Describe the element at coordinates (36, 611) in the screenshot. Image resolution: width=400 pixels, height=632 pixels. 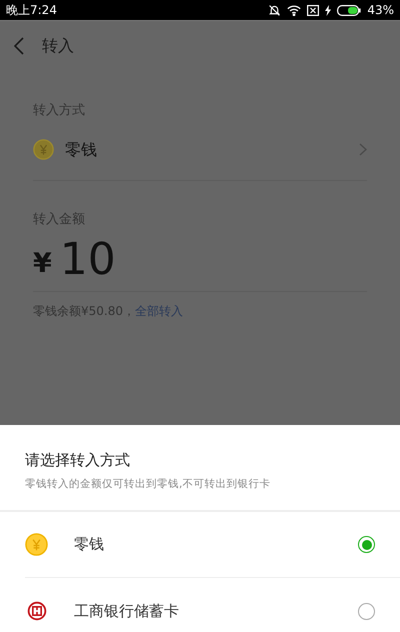
I see `bank-logo-icon` at that location.